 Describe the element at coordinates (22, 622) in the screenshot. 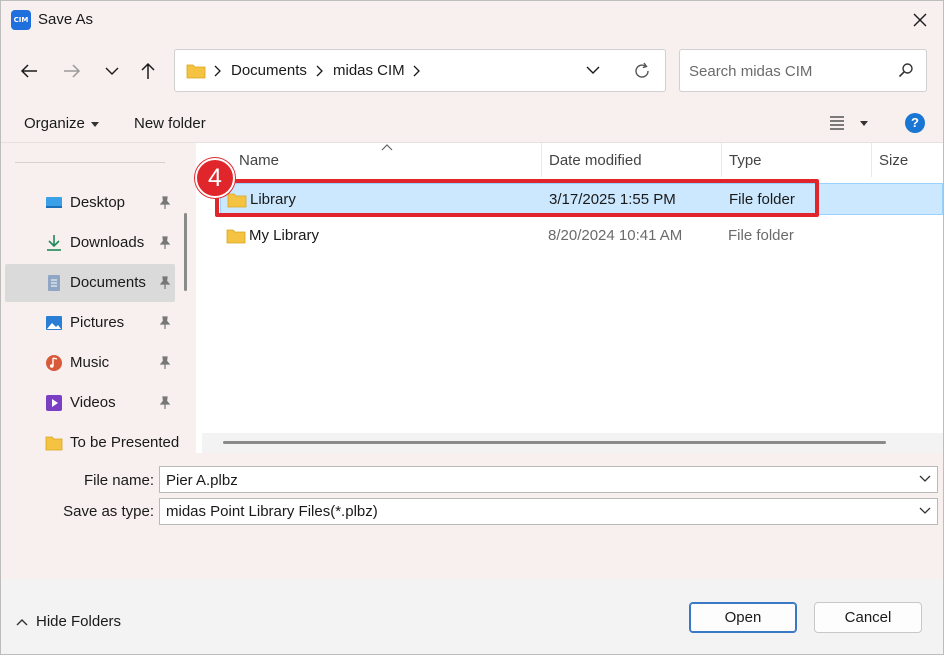

I see `chevron-up-icon` at that location.